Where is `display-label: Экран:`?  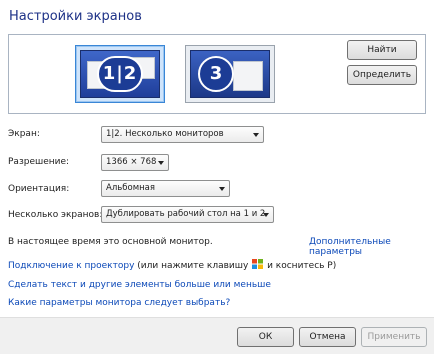
display-label: Экран: is located at coordinates (24, 134).